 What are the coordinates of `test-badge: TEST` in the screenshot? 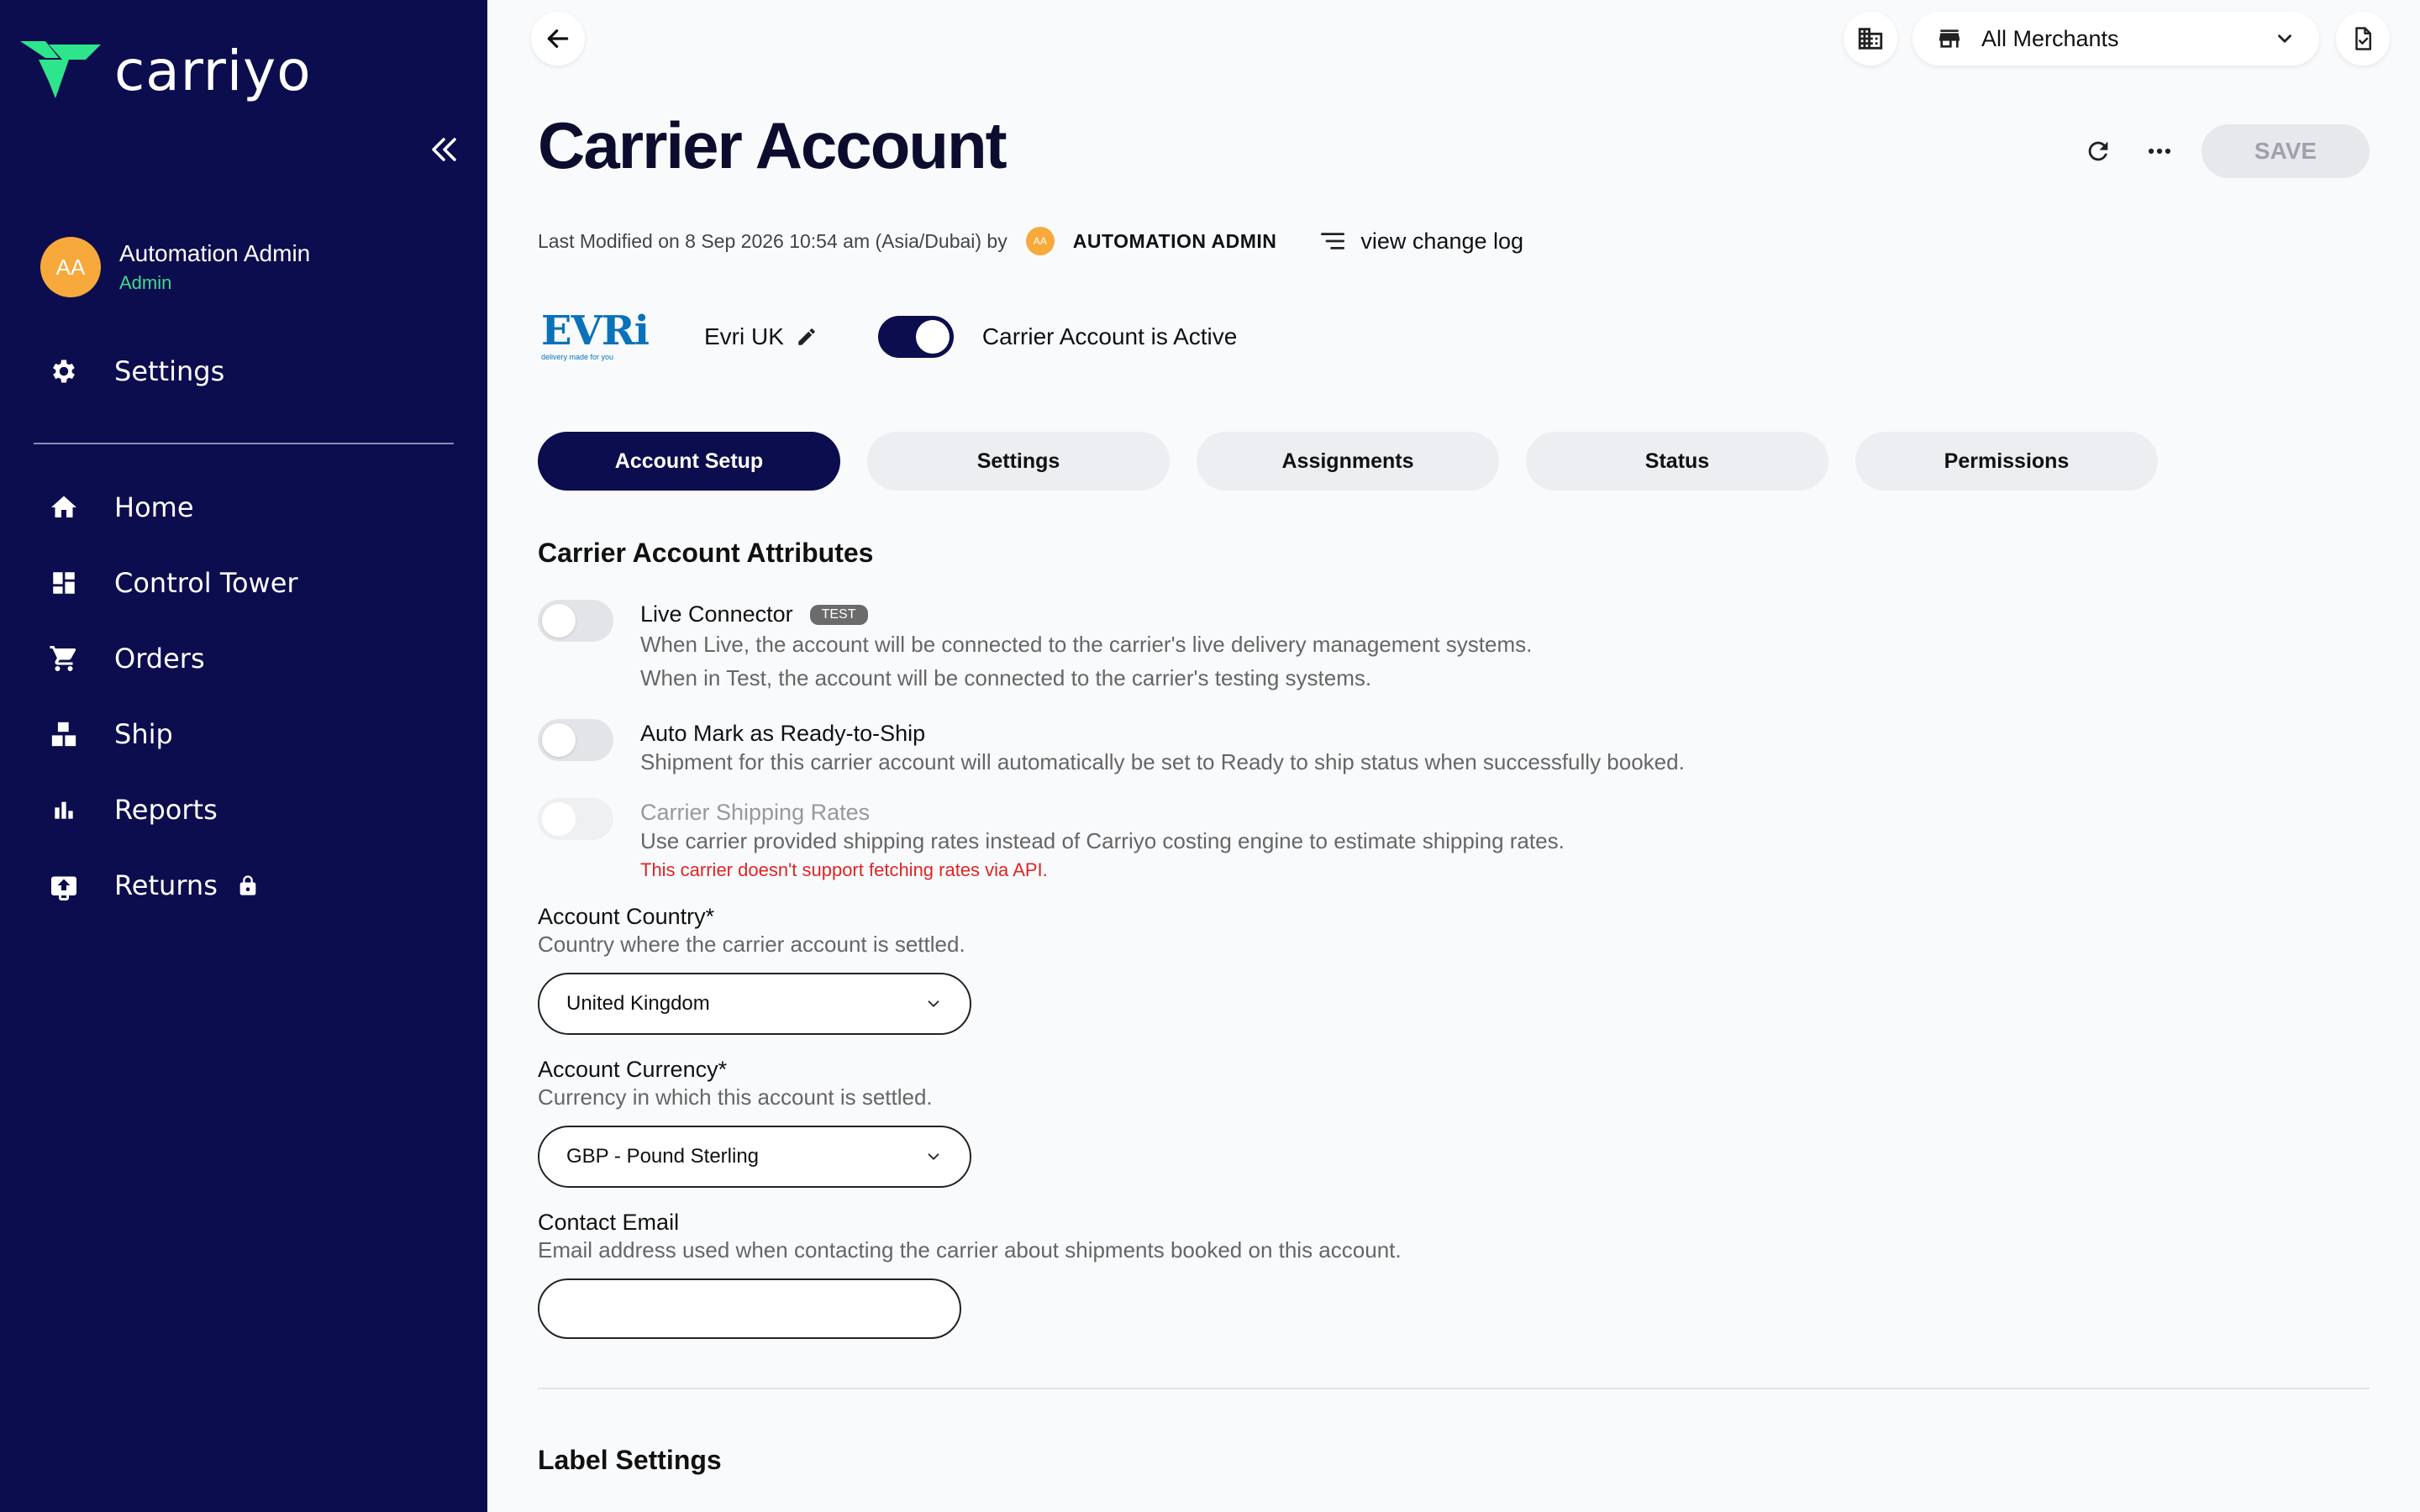 It's located at (839, 614).